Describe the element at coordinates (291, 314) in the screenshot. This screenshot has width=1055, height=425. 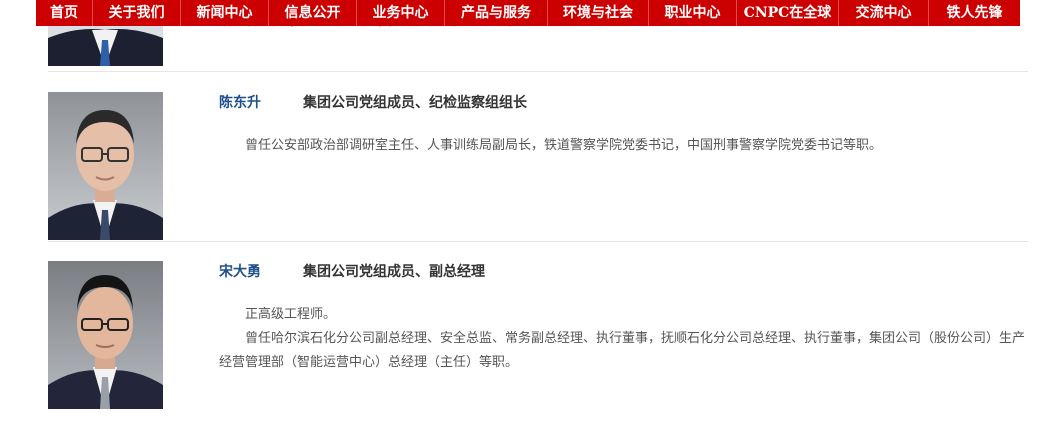
I see `leader-bio-paragraph: 正高级工程师。` at that location.